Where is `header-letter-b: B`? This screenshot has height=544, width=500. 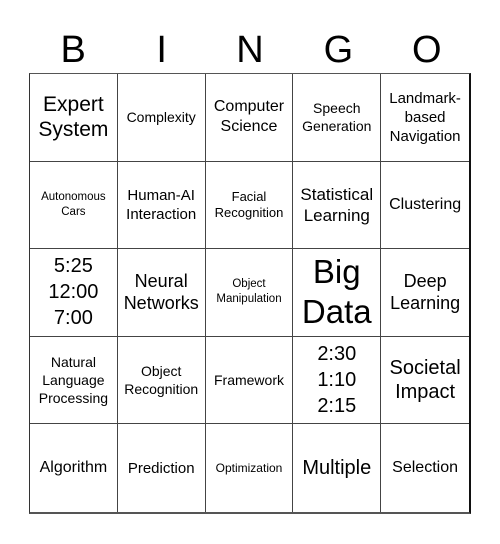
header-letter-b: B is located at coordinates (73, 50).